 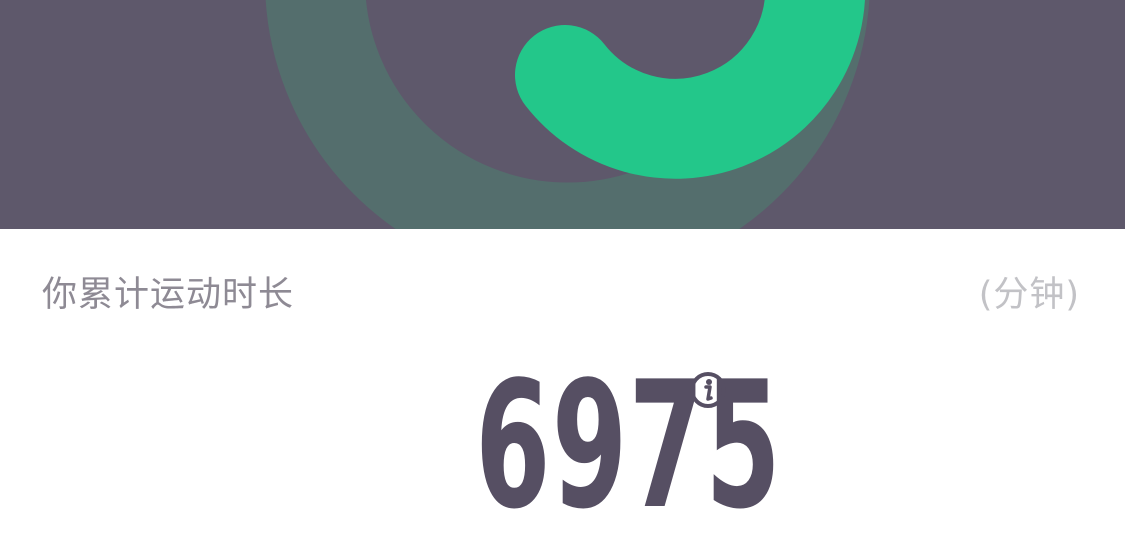 What do you see at coordinates (708, 390) in the screenshot?
I see `info-icon` at bounding box center [708, 390].